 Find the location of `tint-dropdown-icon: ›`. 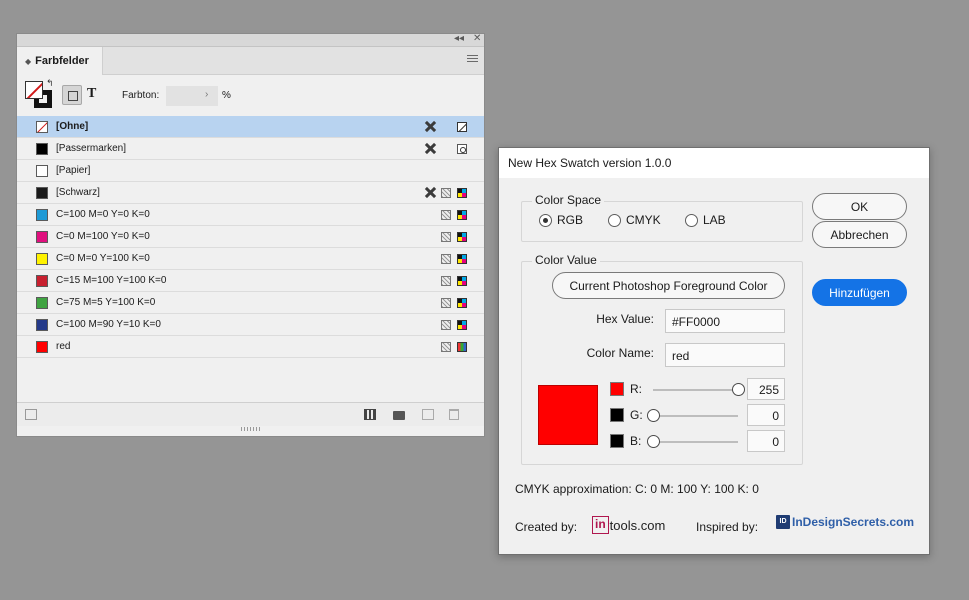

tint-dropdown-icon: › is located at coordinates (206, 94).